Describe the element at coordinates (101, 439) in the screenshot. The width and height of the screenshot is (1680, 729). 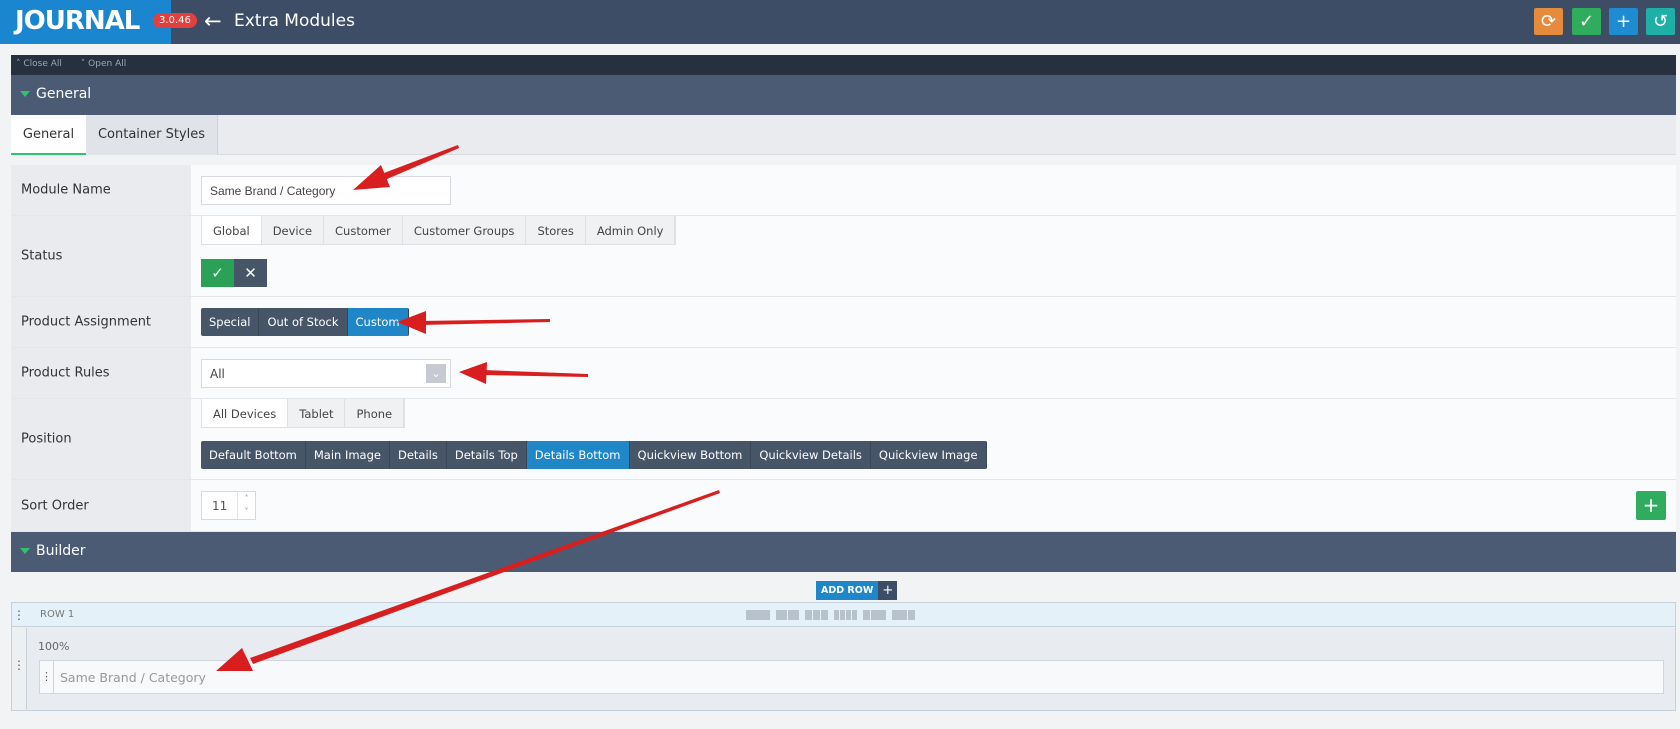
I see `position-label: Position` at that location.